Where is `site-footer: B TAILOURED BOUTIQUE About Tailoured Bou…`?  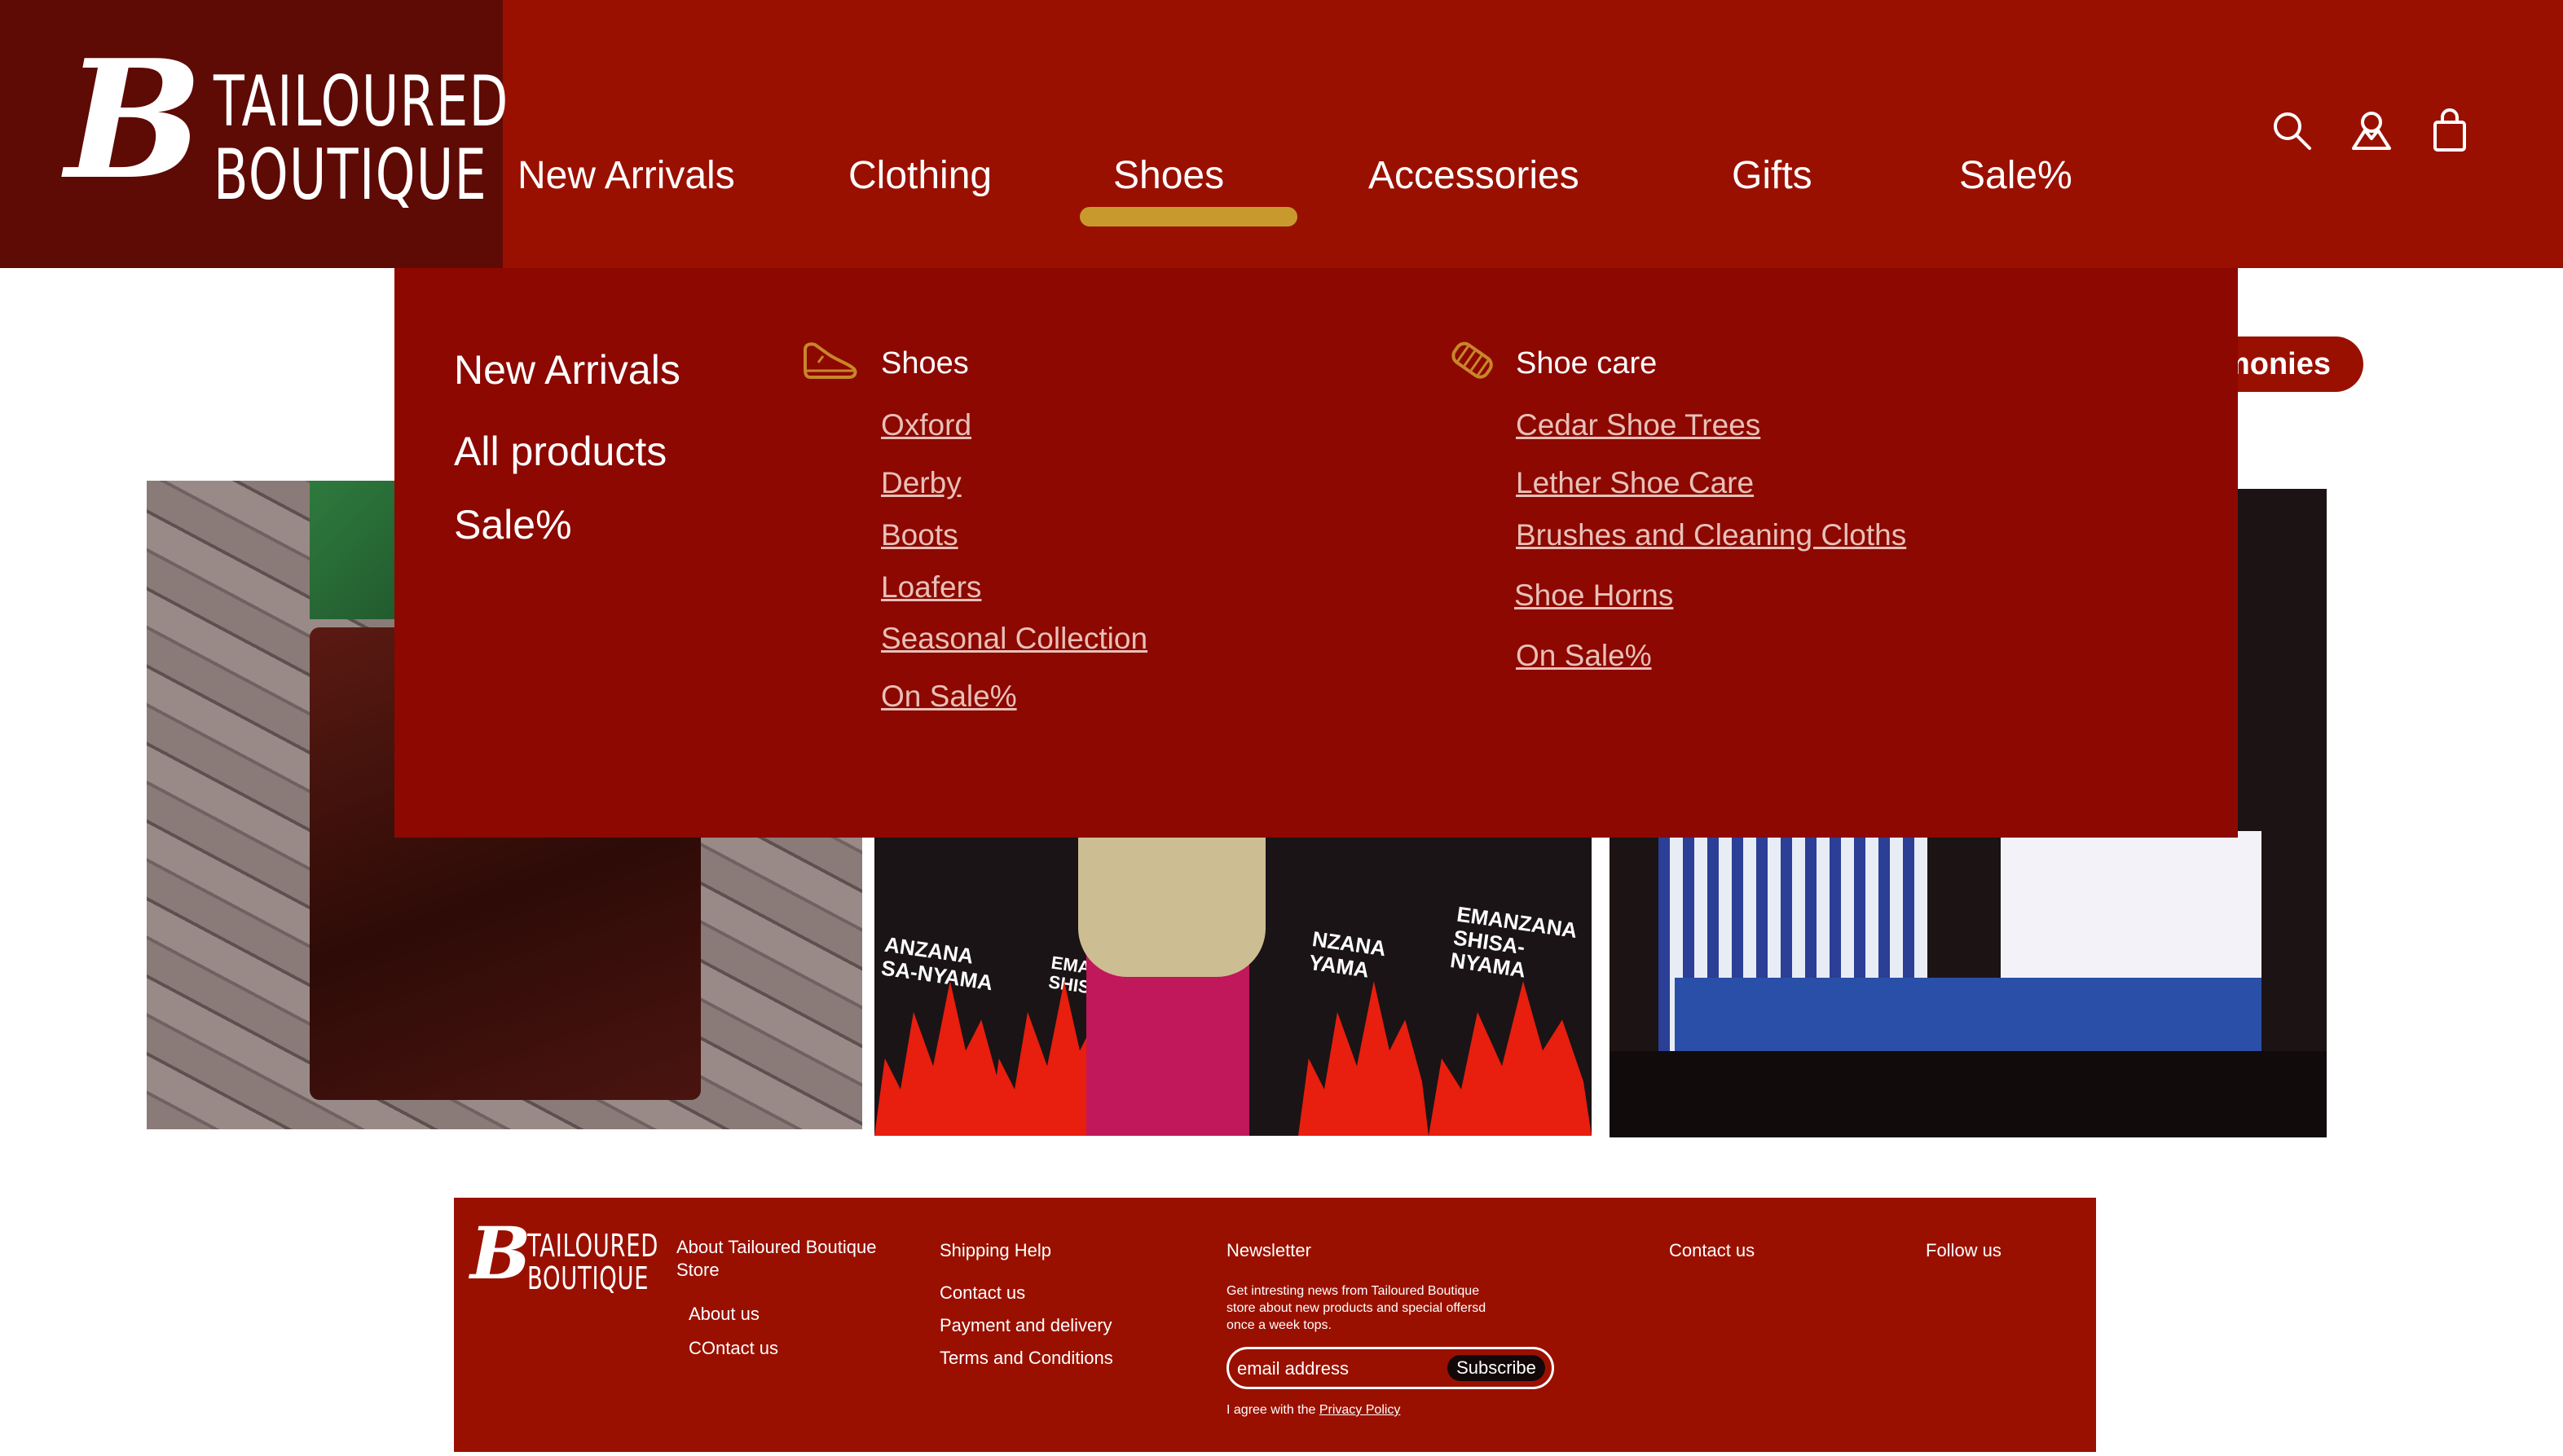
site-footer: B TAILOURED BOUTIQUE About Tailoured Bou… is located at coordinates (1275, 1325).